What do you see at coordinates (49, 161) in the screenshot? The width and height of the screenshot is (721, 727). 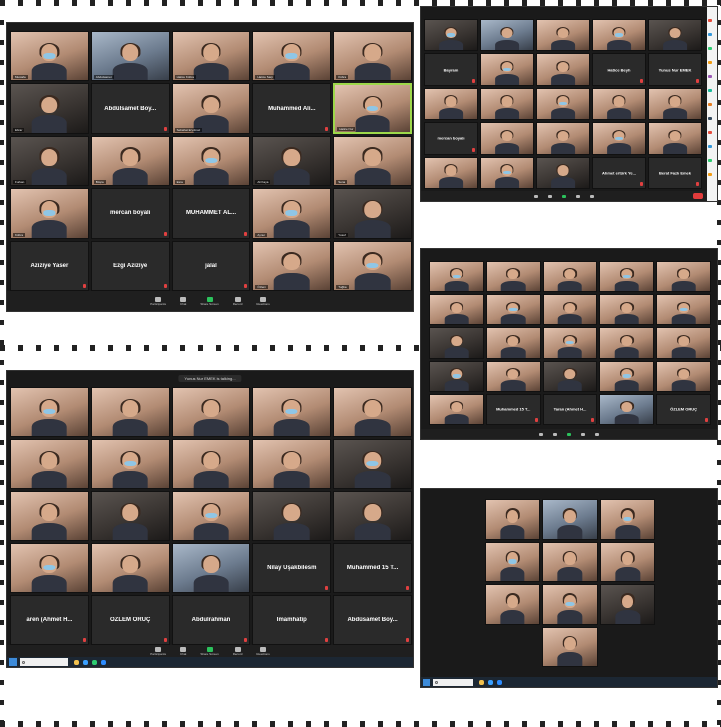 I see `participant-tile: Furkan` at bounding box center [49, 161].